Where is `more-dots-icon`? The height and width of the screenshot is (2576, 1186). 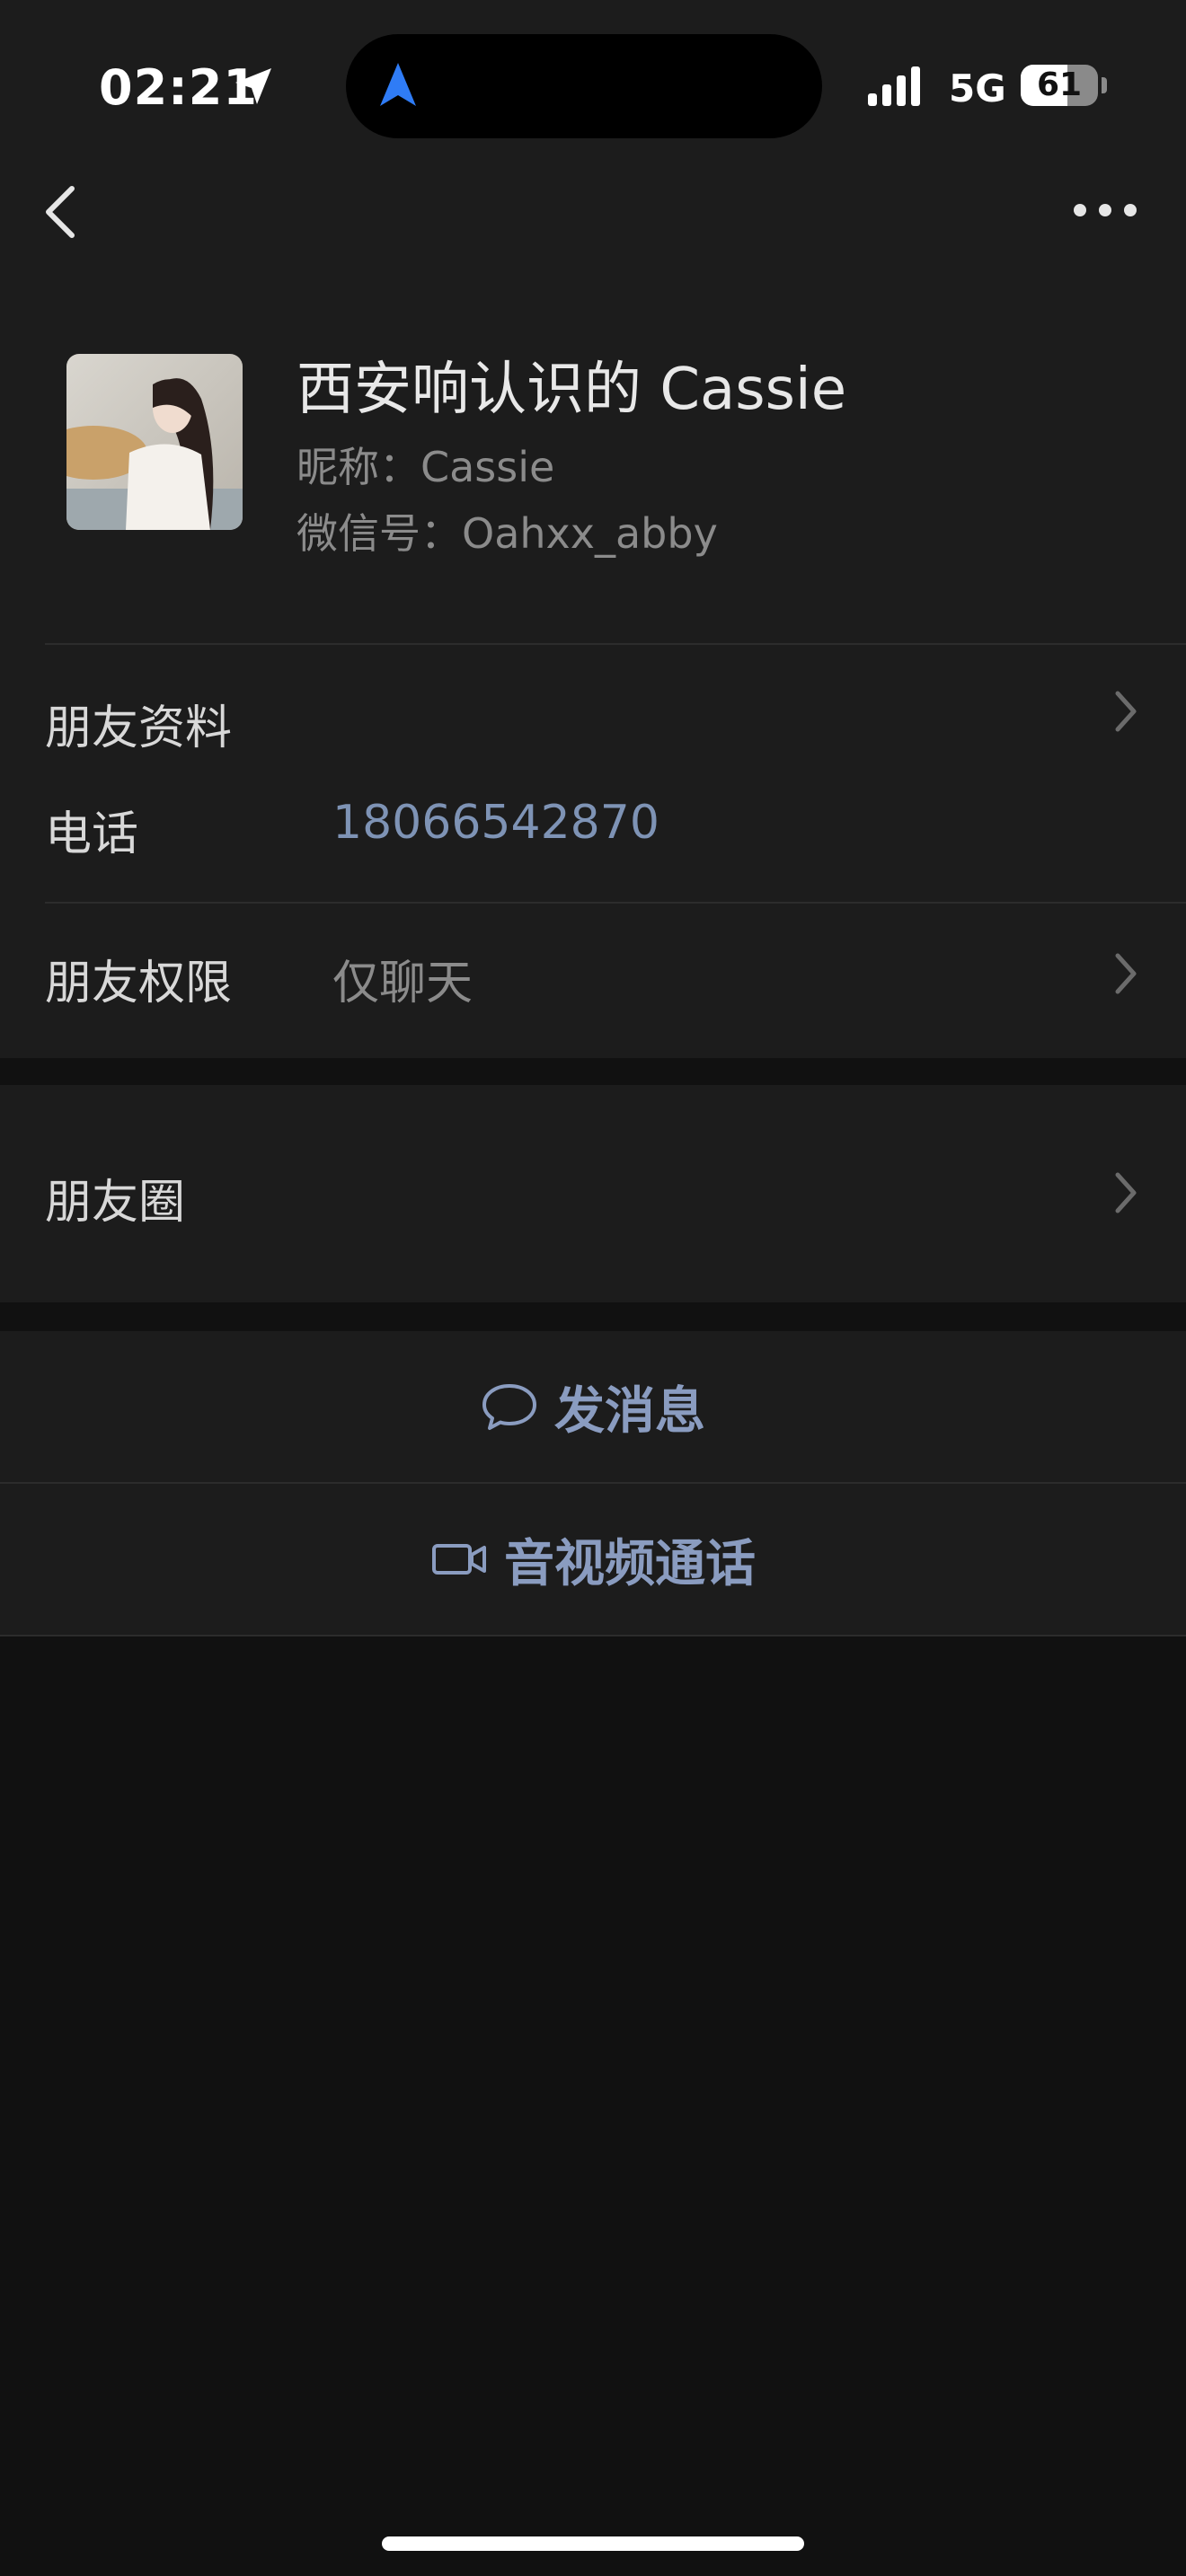
more-dots-icon is located at coordinates (1105, 210).